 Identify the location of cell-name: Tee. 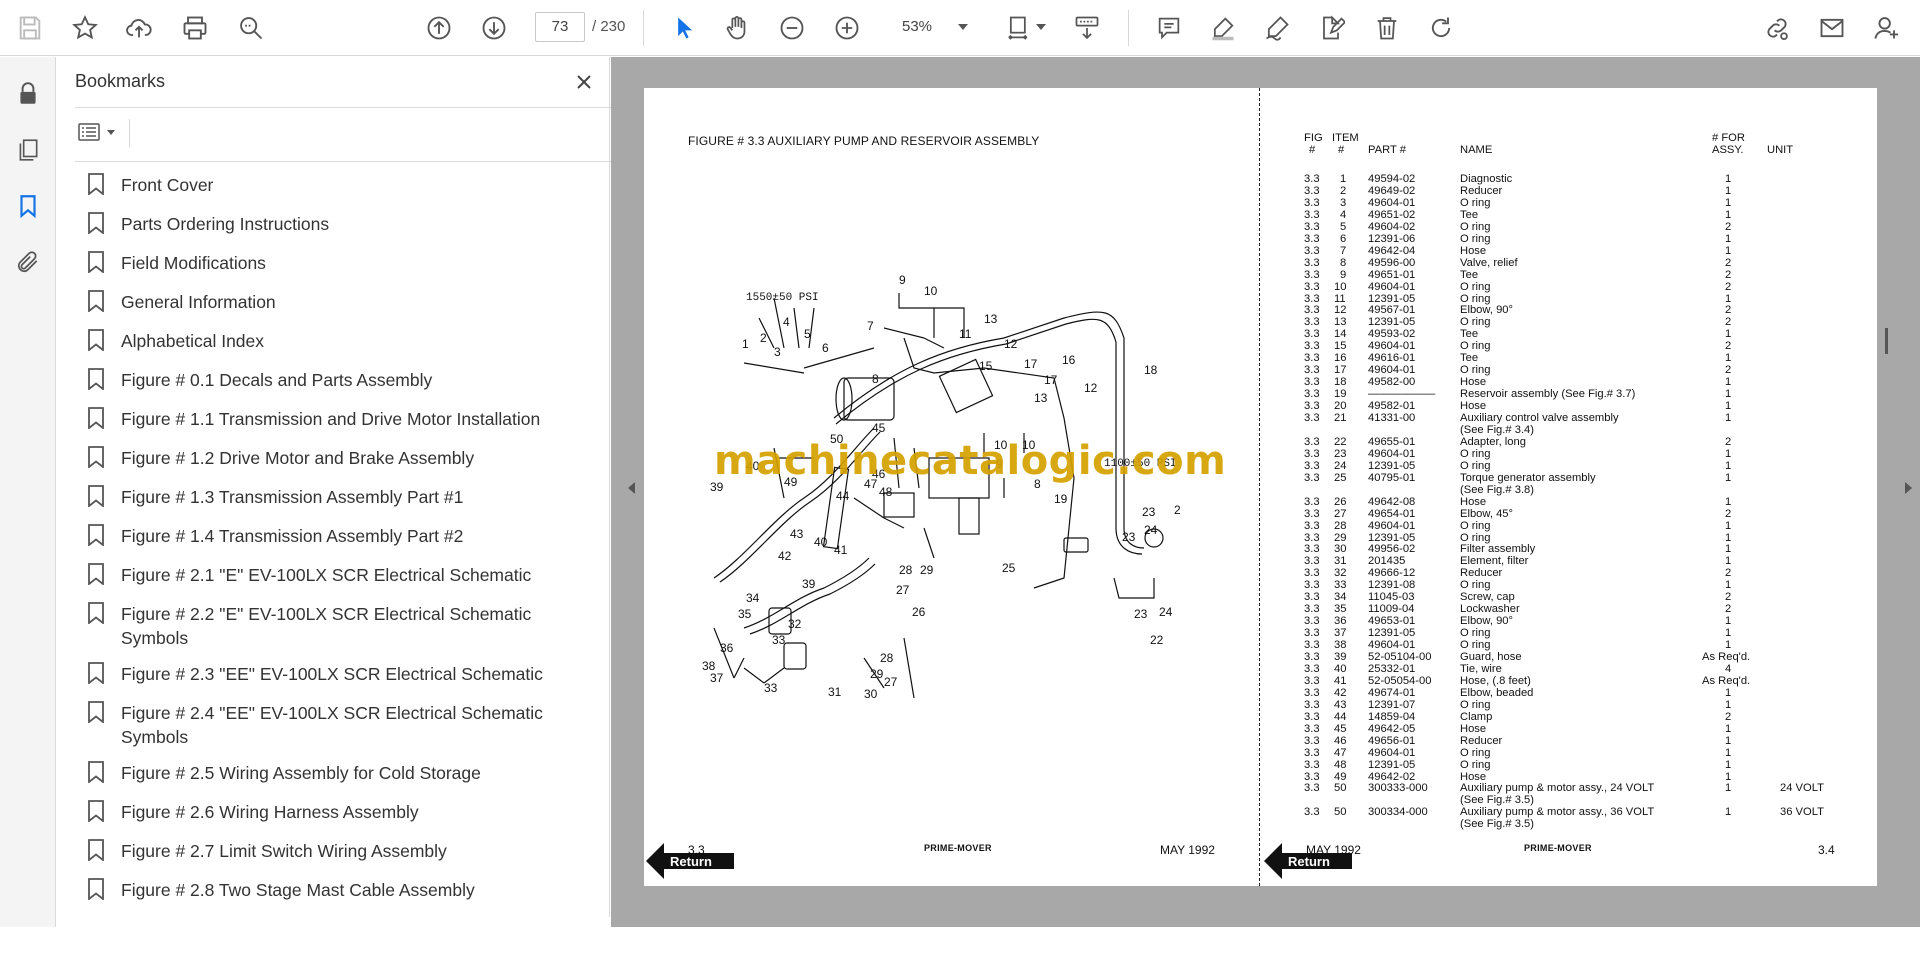
(1469, 274).